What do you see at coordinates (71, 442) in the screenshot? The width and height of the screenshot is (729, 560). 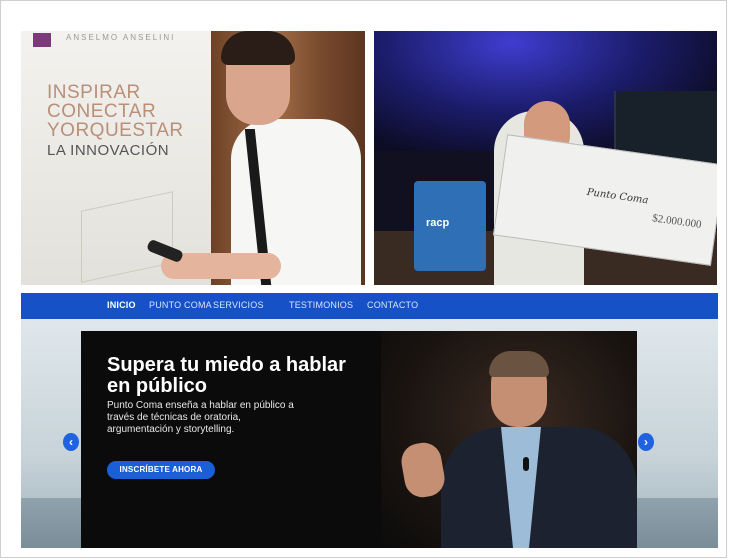 I see `carousel-prev-icon: ‹` at bounding box center [71, 442].